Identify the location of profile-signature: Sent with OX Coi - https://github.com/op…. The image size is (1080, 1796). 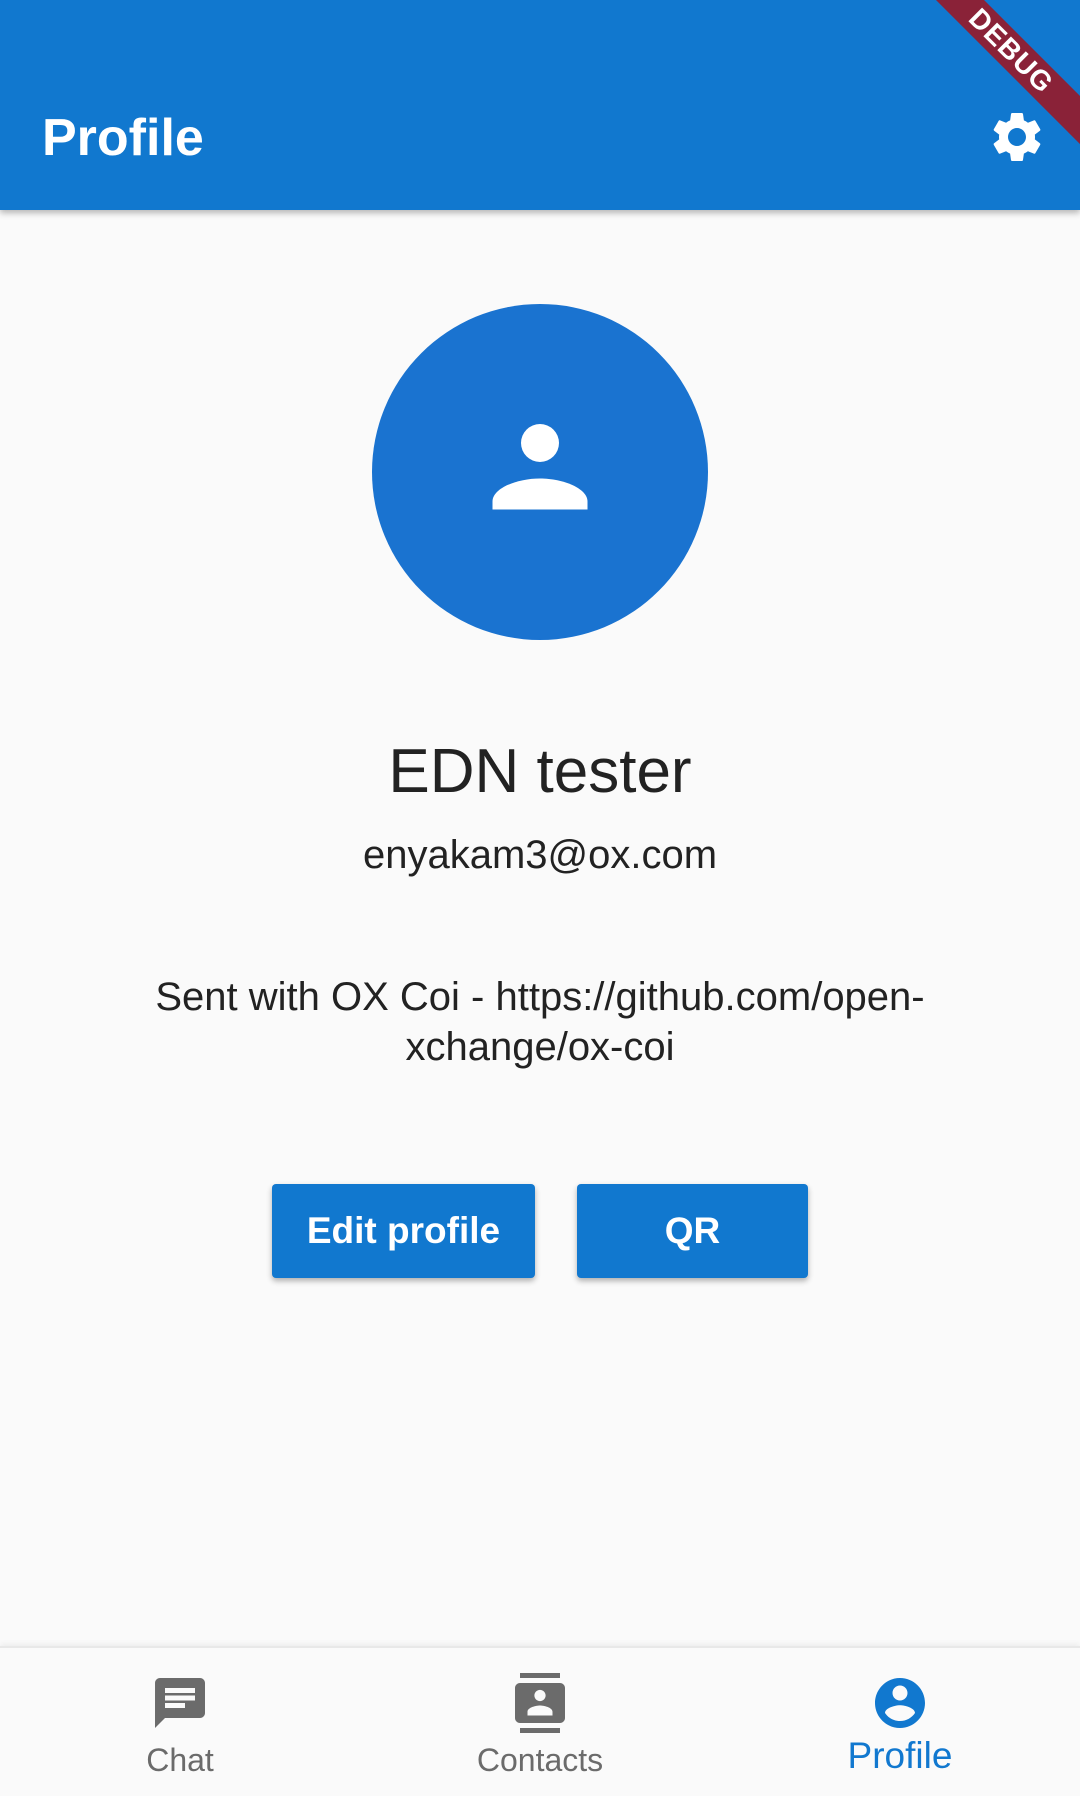
(540, 1022).